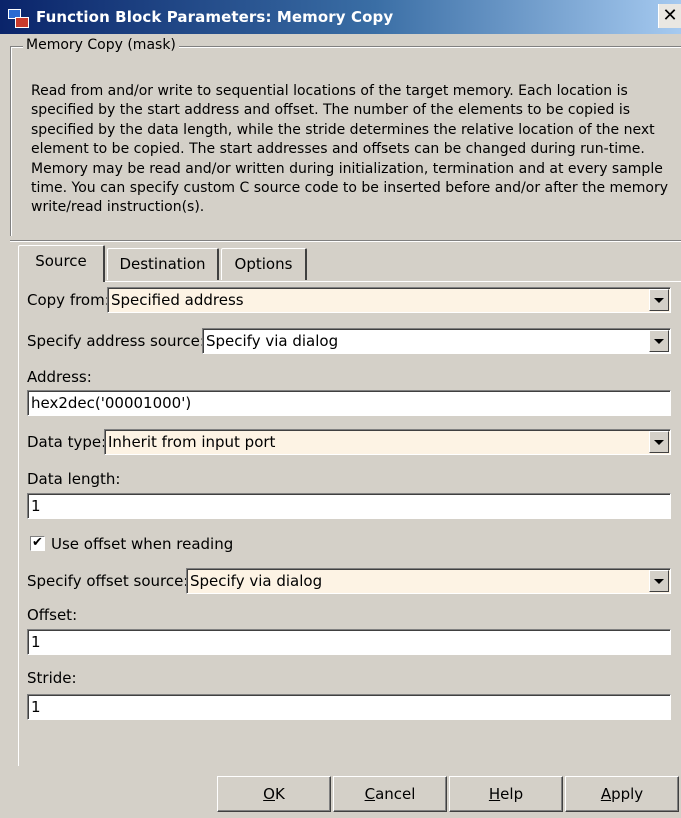  I want to click on tab-destination-label: Destination, so click(162, 264).